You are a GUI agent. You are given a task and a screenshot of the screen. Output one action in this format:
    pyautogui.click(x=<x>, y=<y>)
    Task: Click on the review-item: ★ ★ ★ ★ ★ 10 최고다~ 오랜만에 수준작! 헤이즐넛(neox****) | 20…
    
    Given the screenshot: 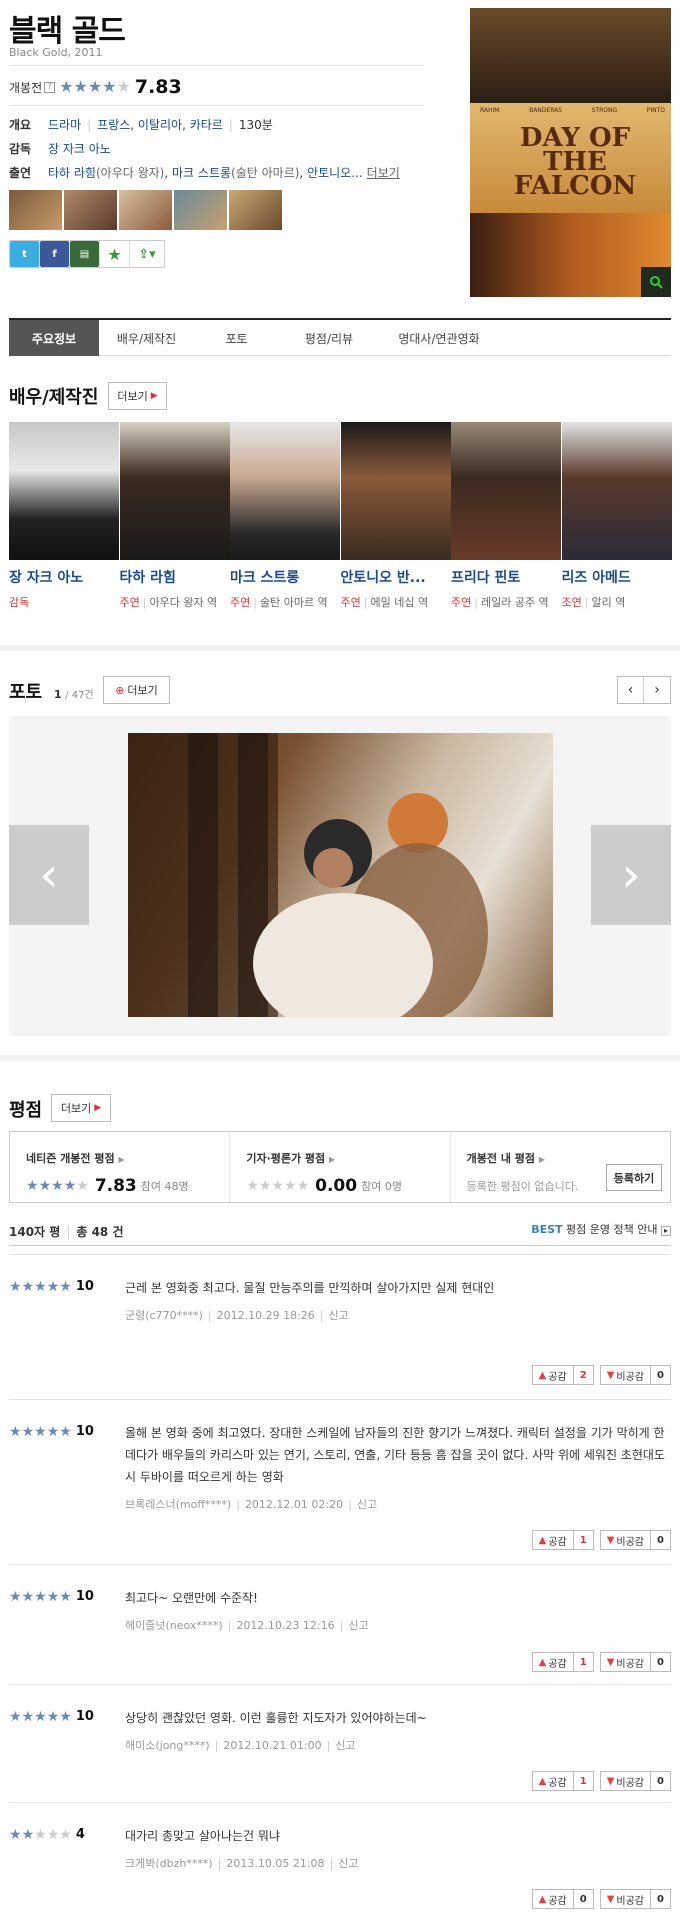 What is the action you would take?
    pyautogui.click(x=340, y=1624)
    